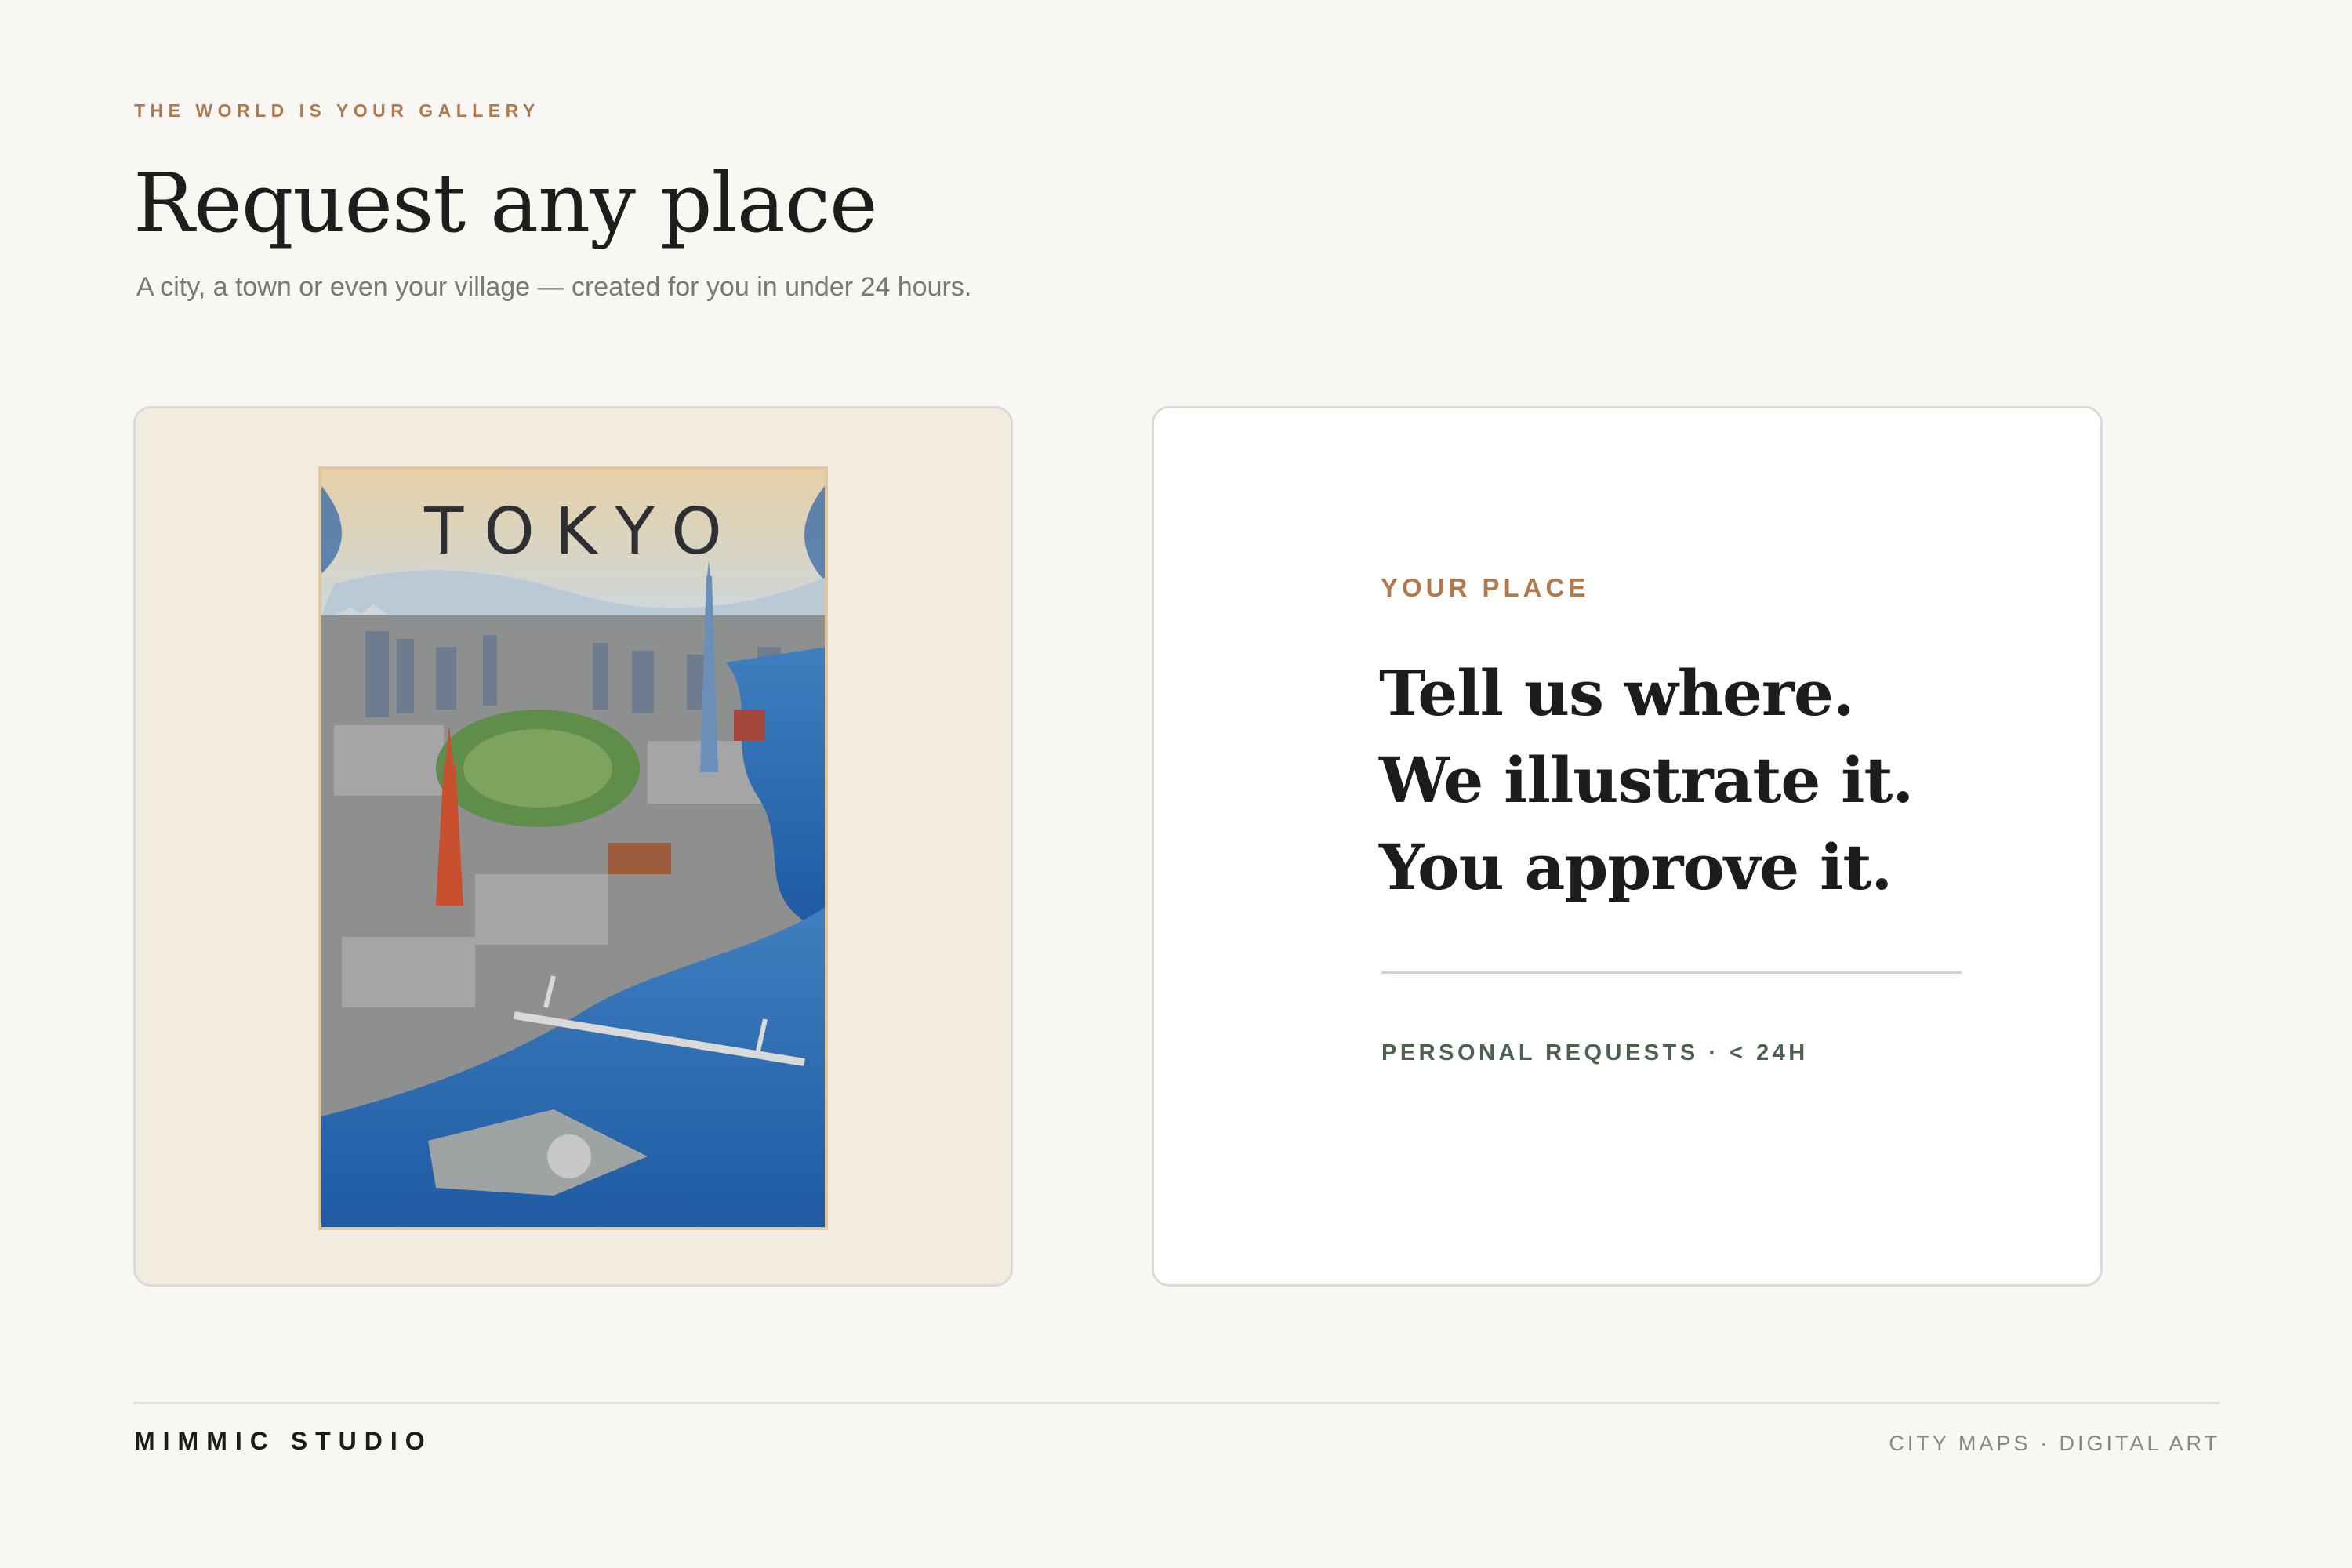 Image resolution: width=2352 pixels, height=1568 pixels. I want to click on brand-name: MIMMIC STUDIO, so click(283, 1441).